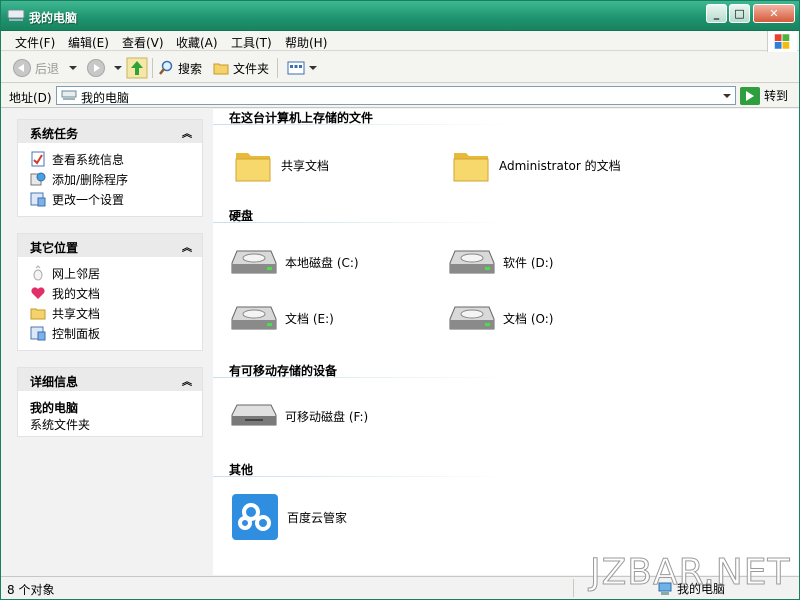 This screenshot has height=600, width=800. I want to click on task-add-remove-programs: 添加/删除程序, so click(116, 179).